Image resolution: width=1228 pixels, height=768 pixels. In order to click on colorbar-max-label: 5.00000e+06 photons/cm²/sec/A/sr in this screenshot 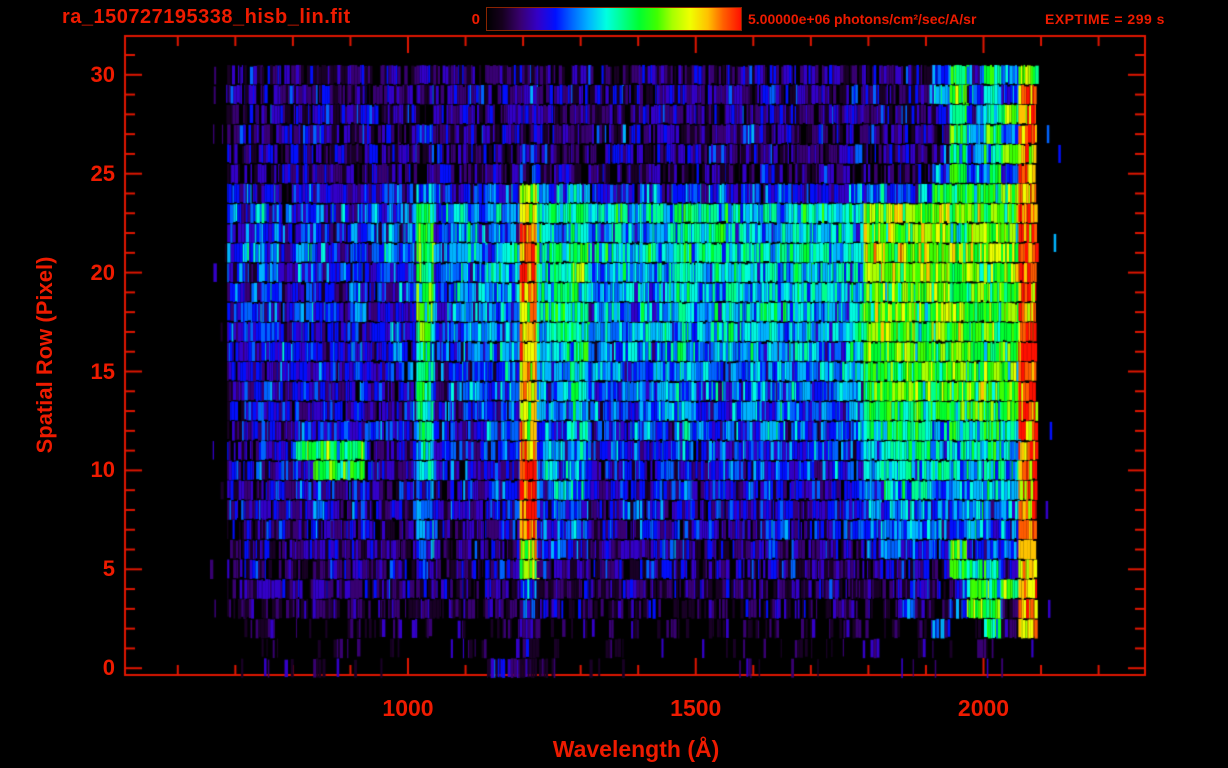, I will do `click(862, 19)`.